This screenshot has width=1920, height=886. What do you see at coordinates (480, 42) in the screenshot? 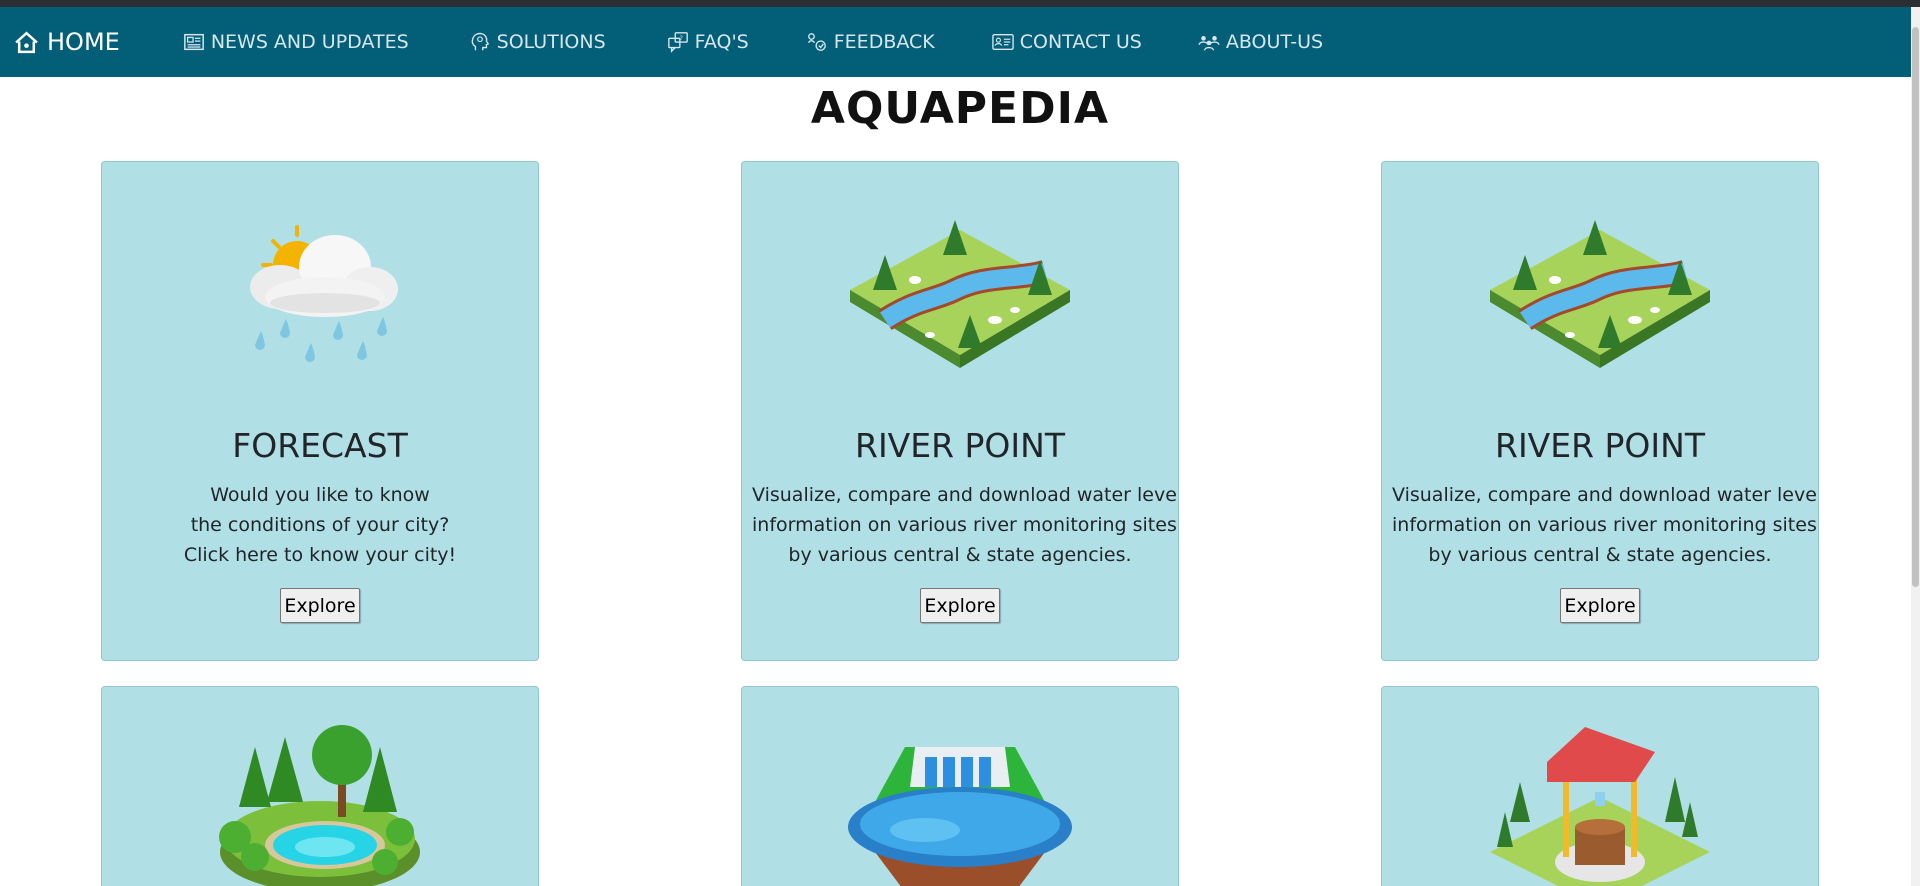
I see `lightbulb-head-icon` at bounding box center [480, 42].